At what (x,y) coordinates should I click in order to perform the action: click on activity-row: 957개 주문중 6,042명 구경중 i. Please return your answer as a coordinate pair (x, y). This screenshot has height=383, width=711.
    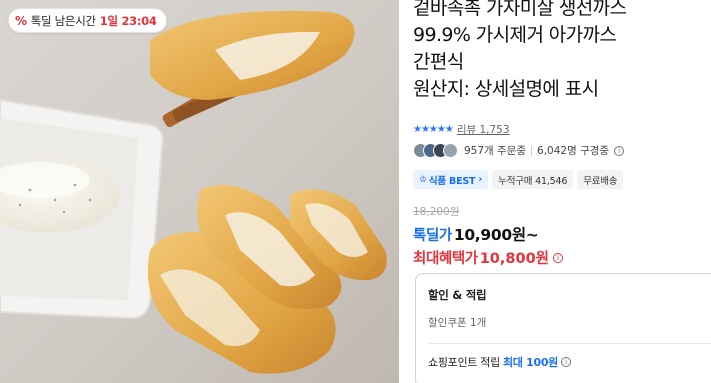
    Looking at the image, I should click on (519, 150).